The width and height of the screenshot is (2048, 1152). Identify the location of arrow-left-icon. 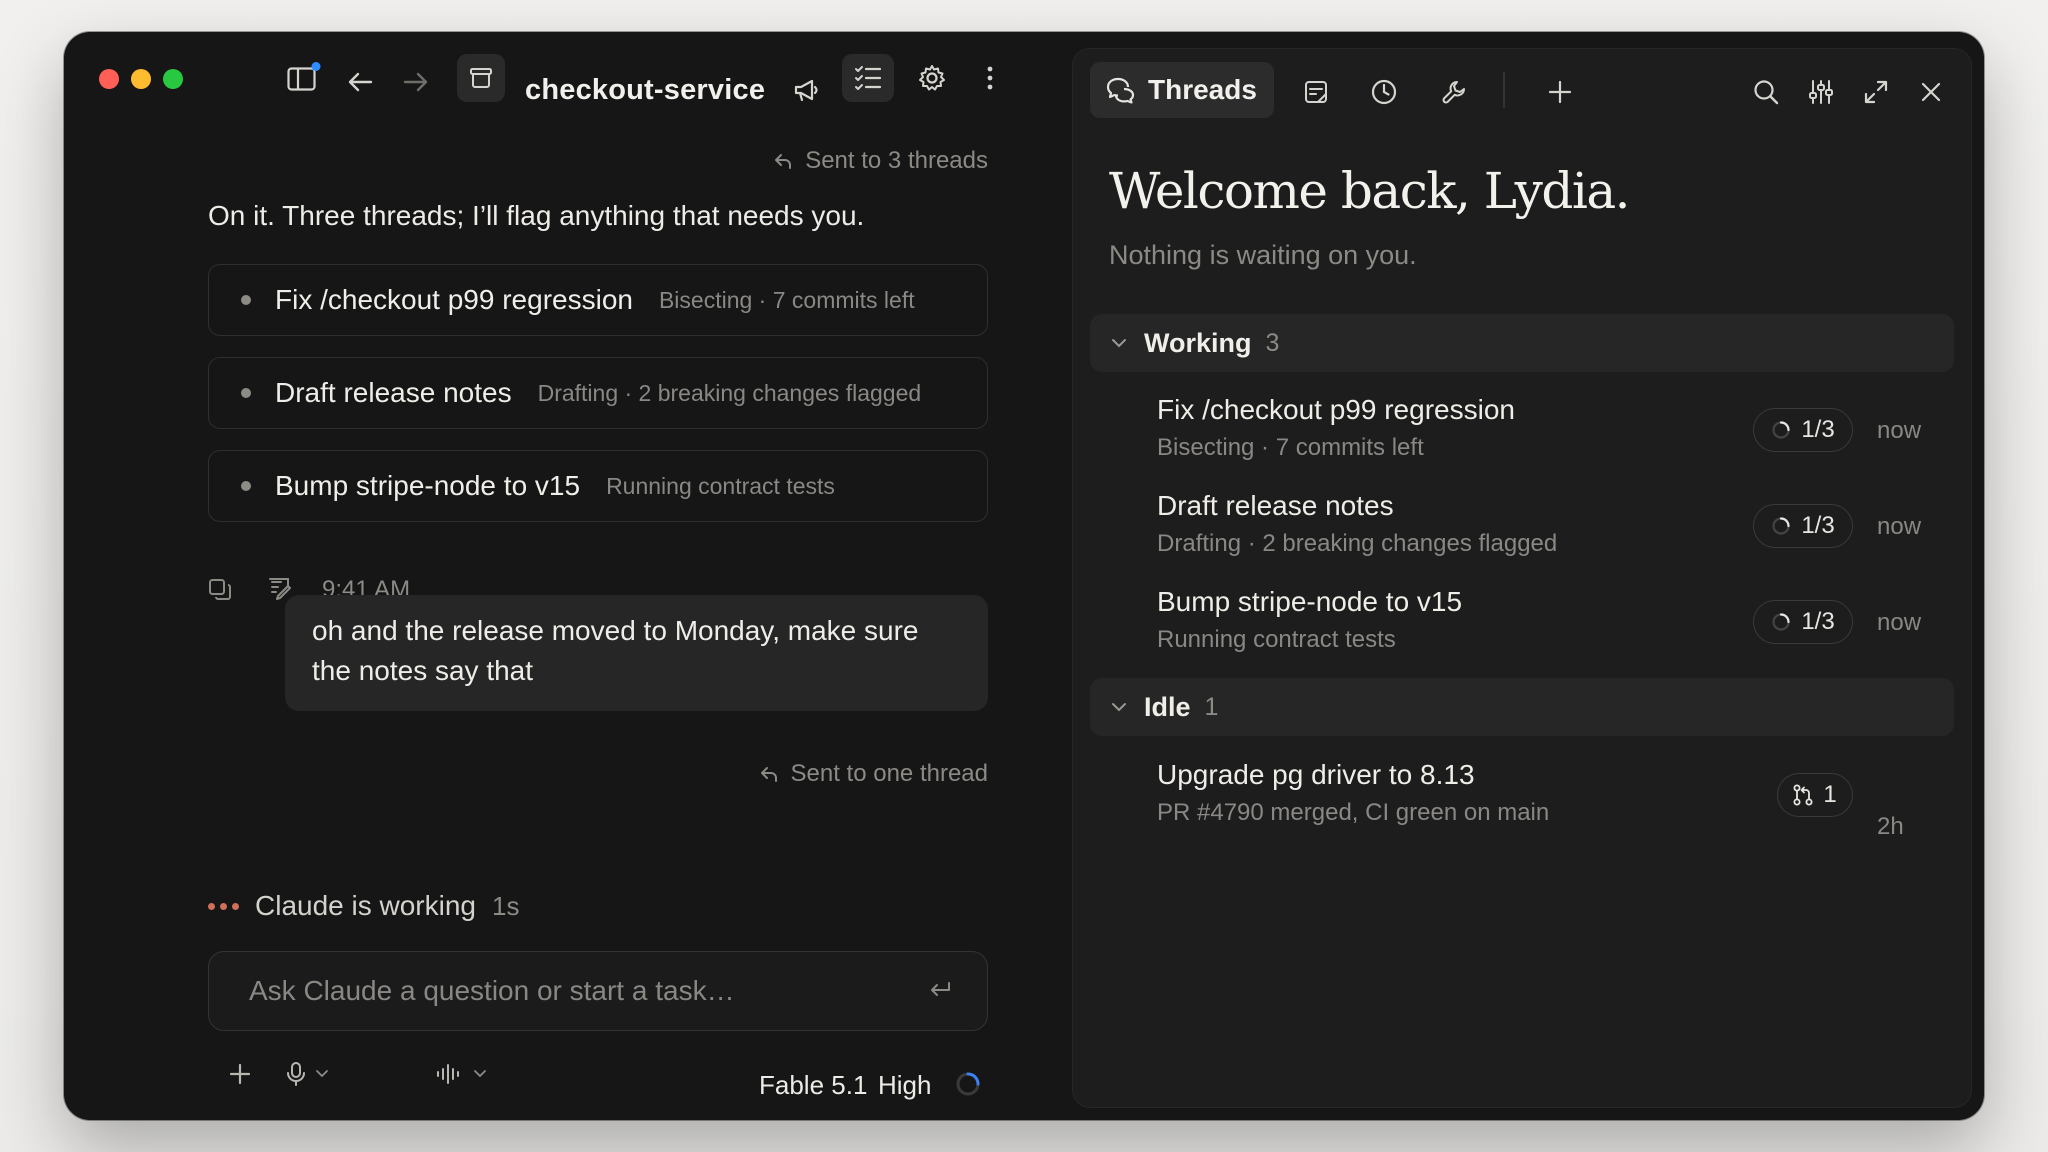
(360, 82).